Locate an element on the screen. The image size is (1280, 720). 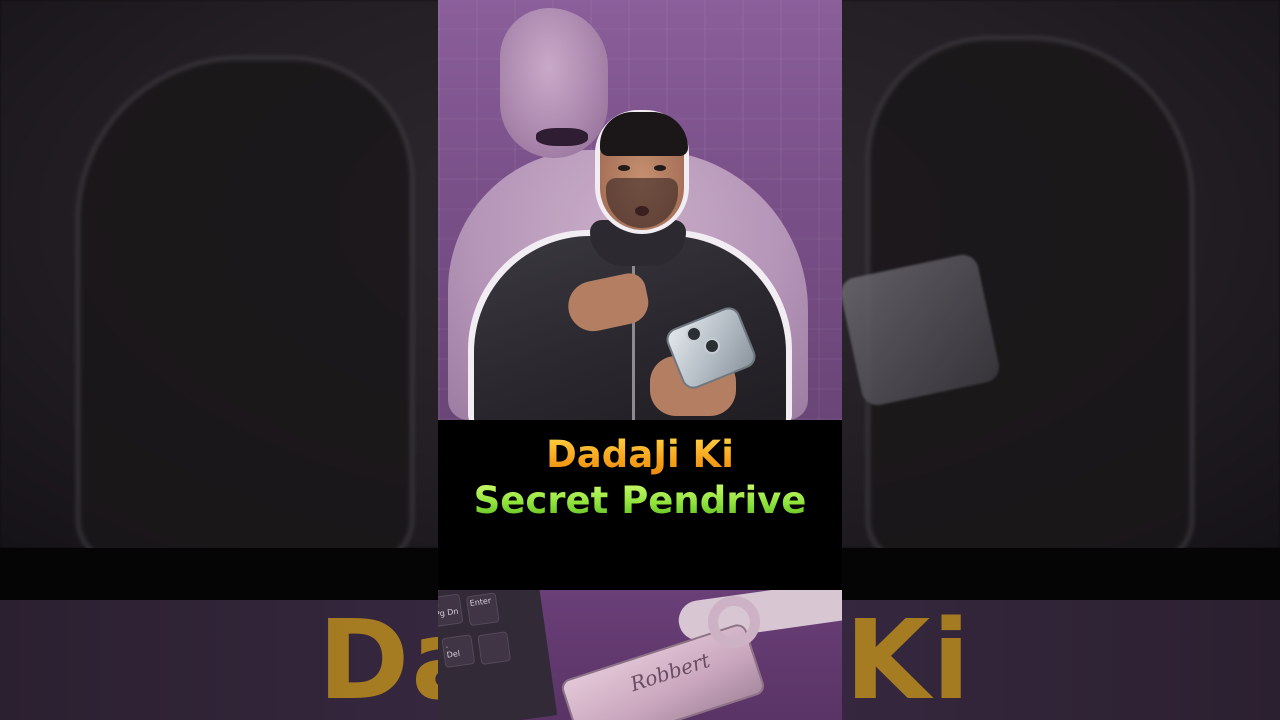
presenter-mouth is located at coordinates (642, 211).